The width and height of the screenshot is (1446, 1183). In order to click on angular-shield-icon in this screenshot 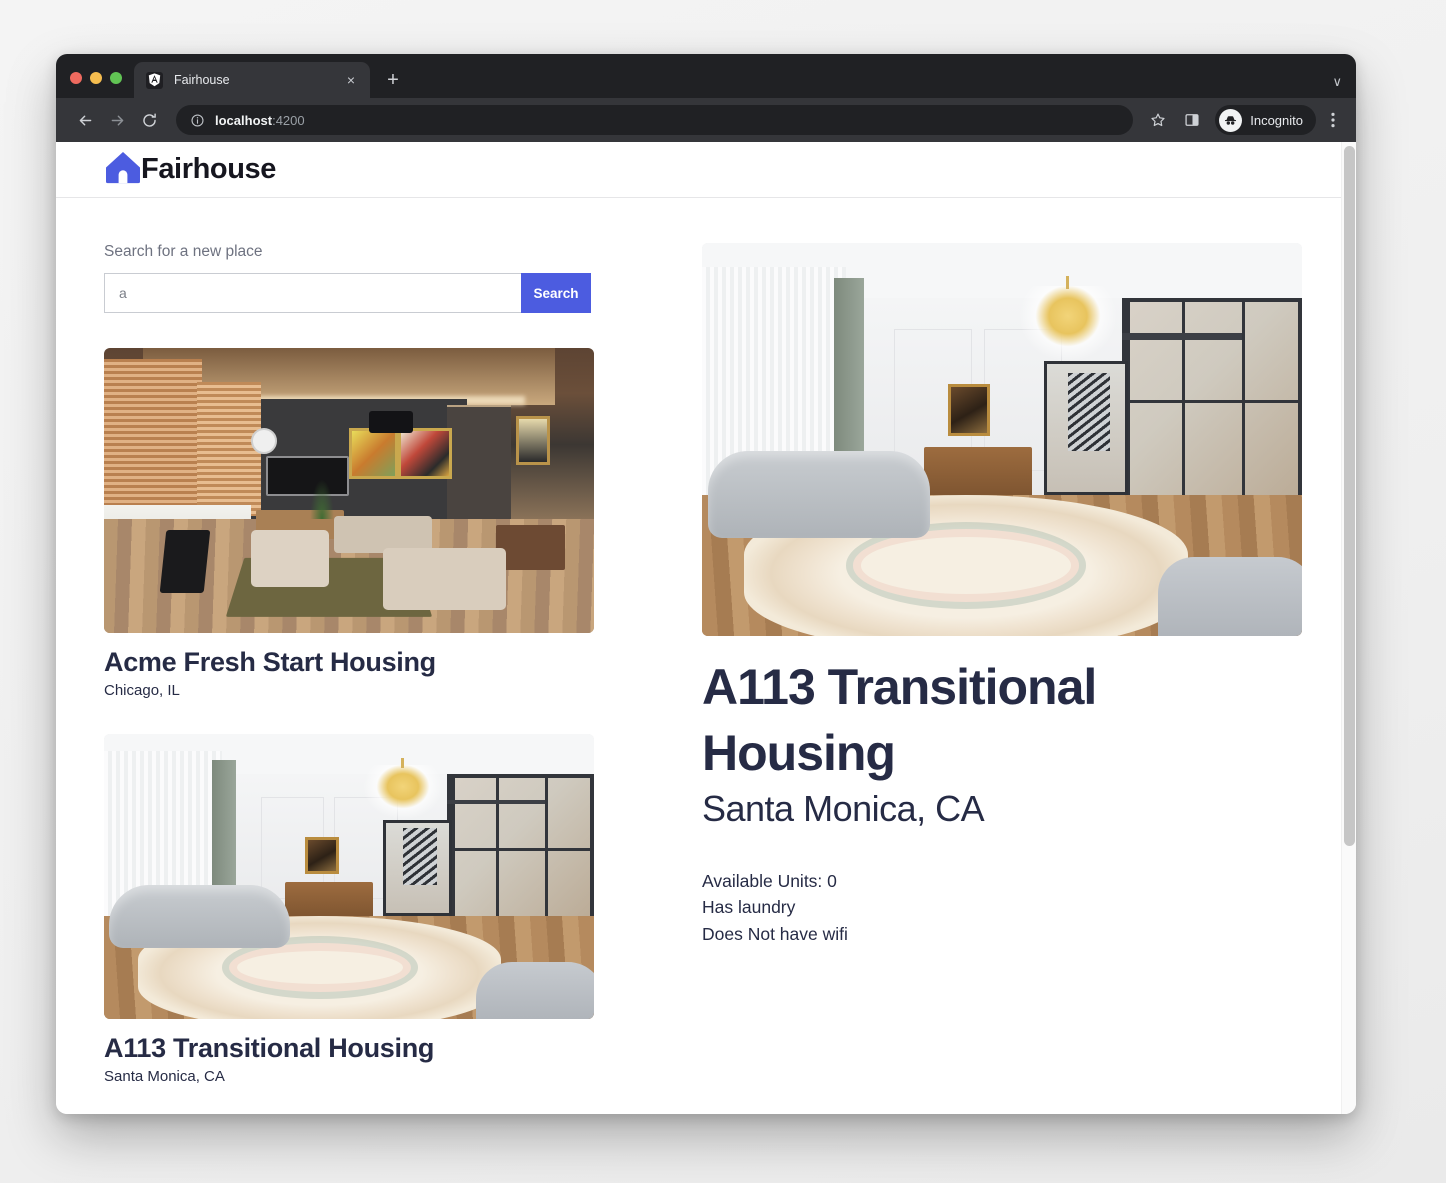, I will do `click(154, 80)`.